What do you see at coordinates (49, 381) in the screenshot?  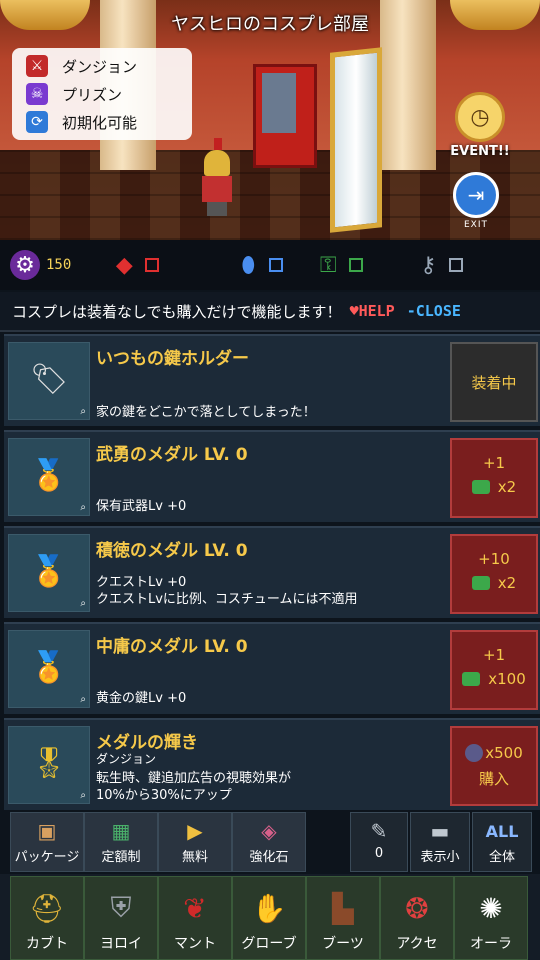 I see `item-thumbnail: 🏷 ⌕` at bounding box center [49, 381].